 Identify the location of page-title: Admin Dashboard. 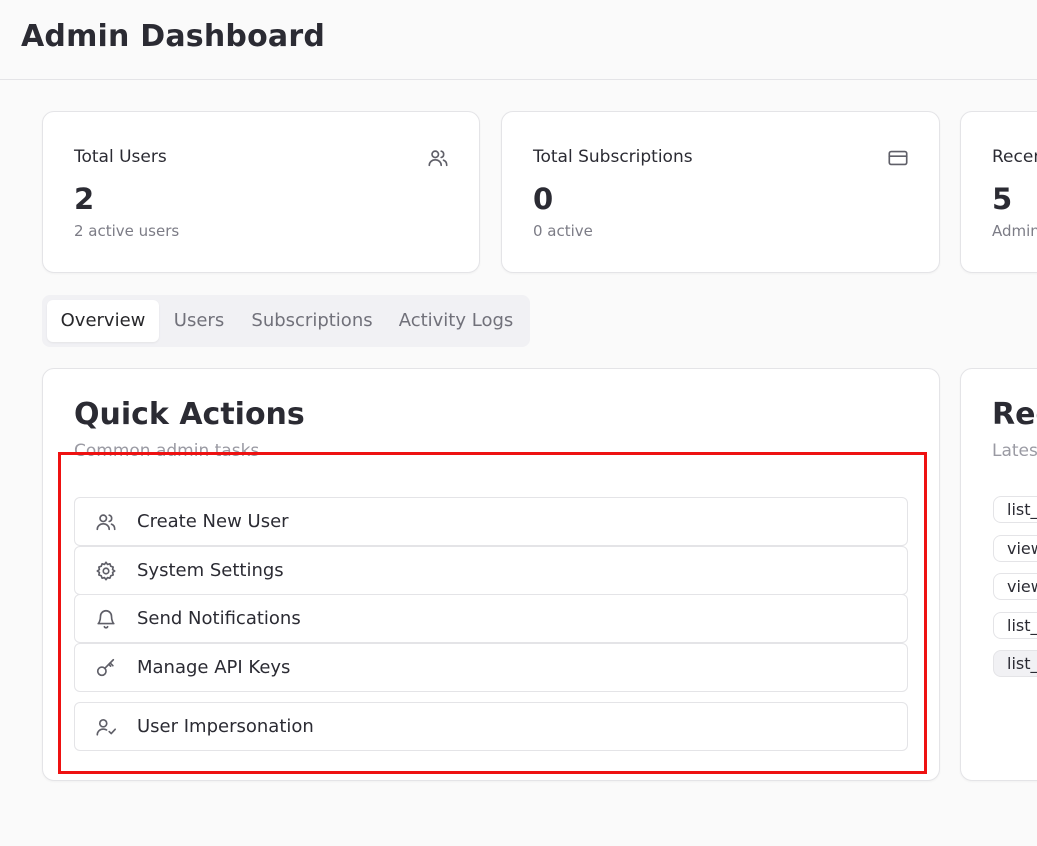
(173, 36).